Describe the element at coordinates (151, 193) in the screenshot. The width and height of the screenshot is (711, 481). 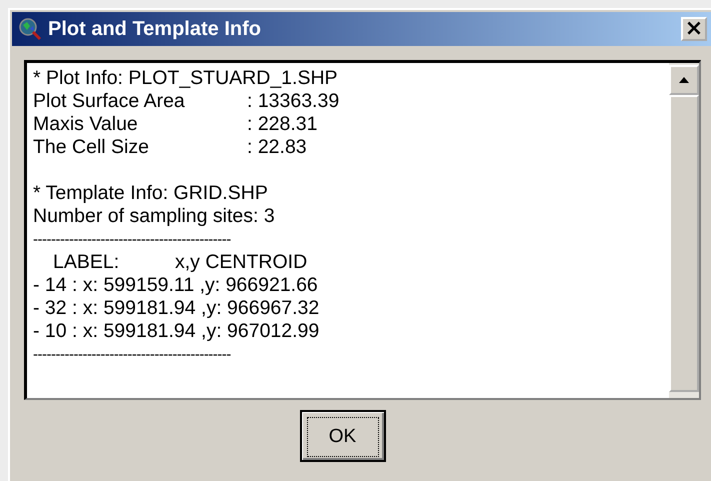
I see `info-line: * Template Info: GRID.SHP` at that location.